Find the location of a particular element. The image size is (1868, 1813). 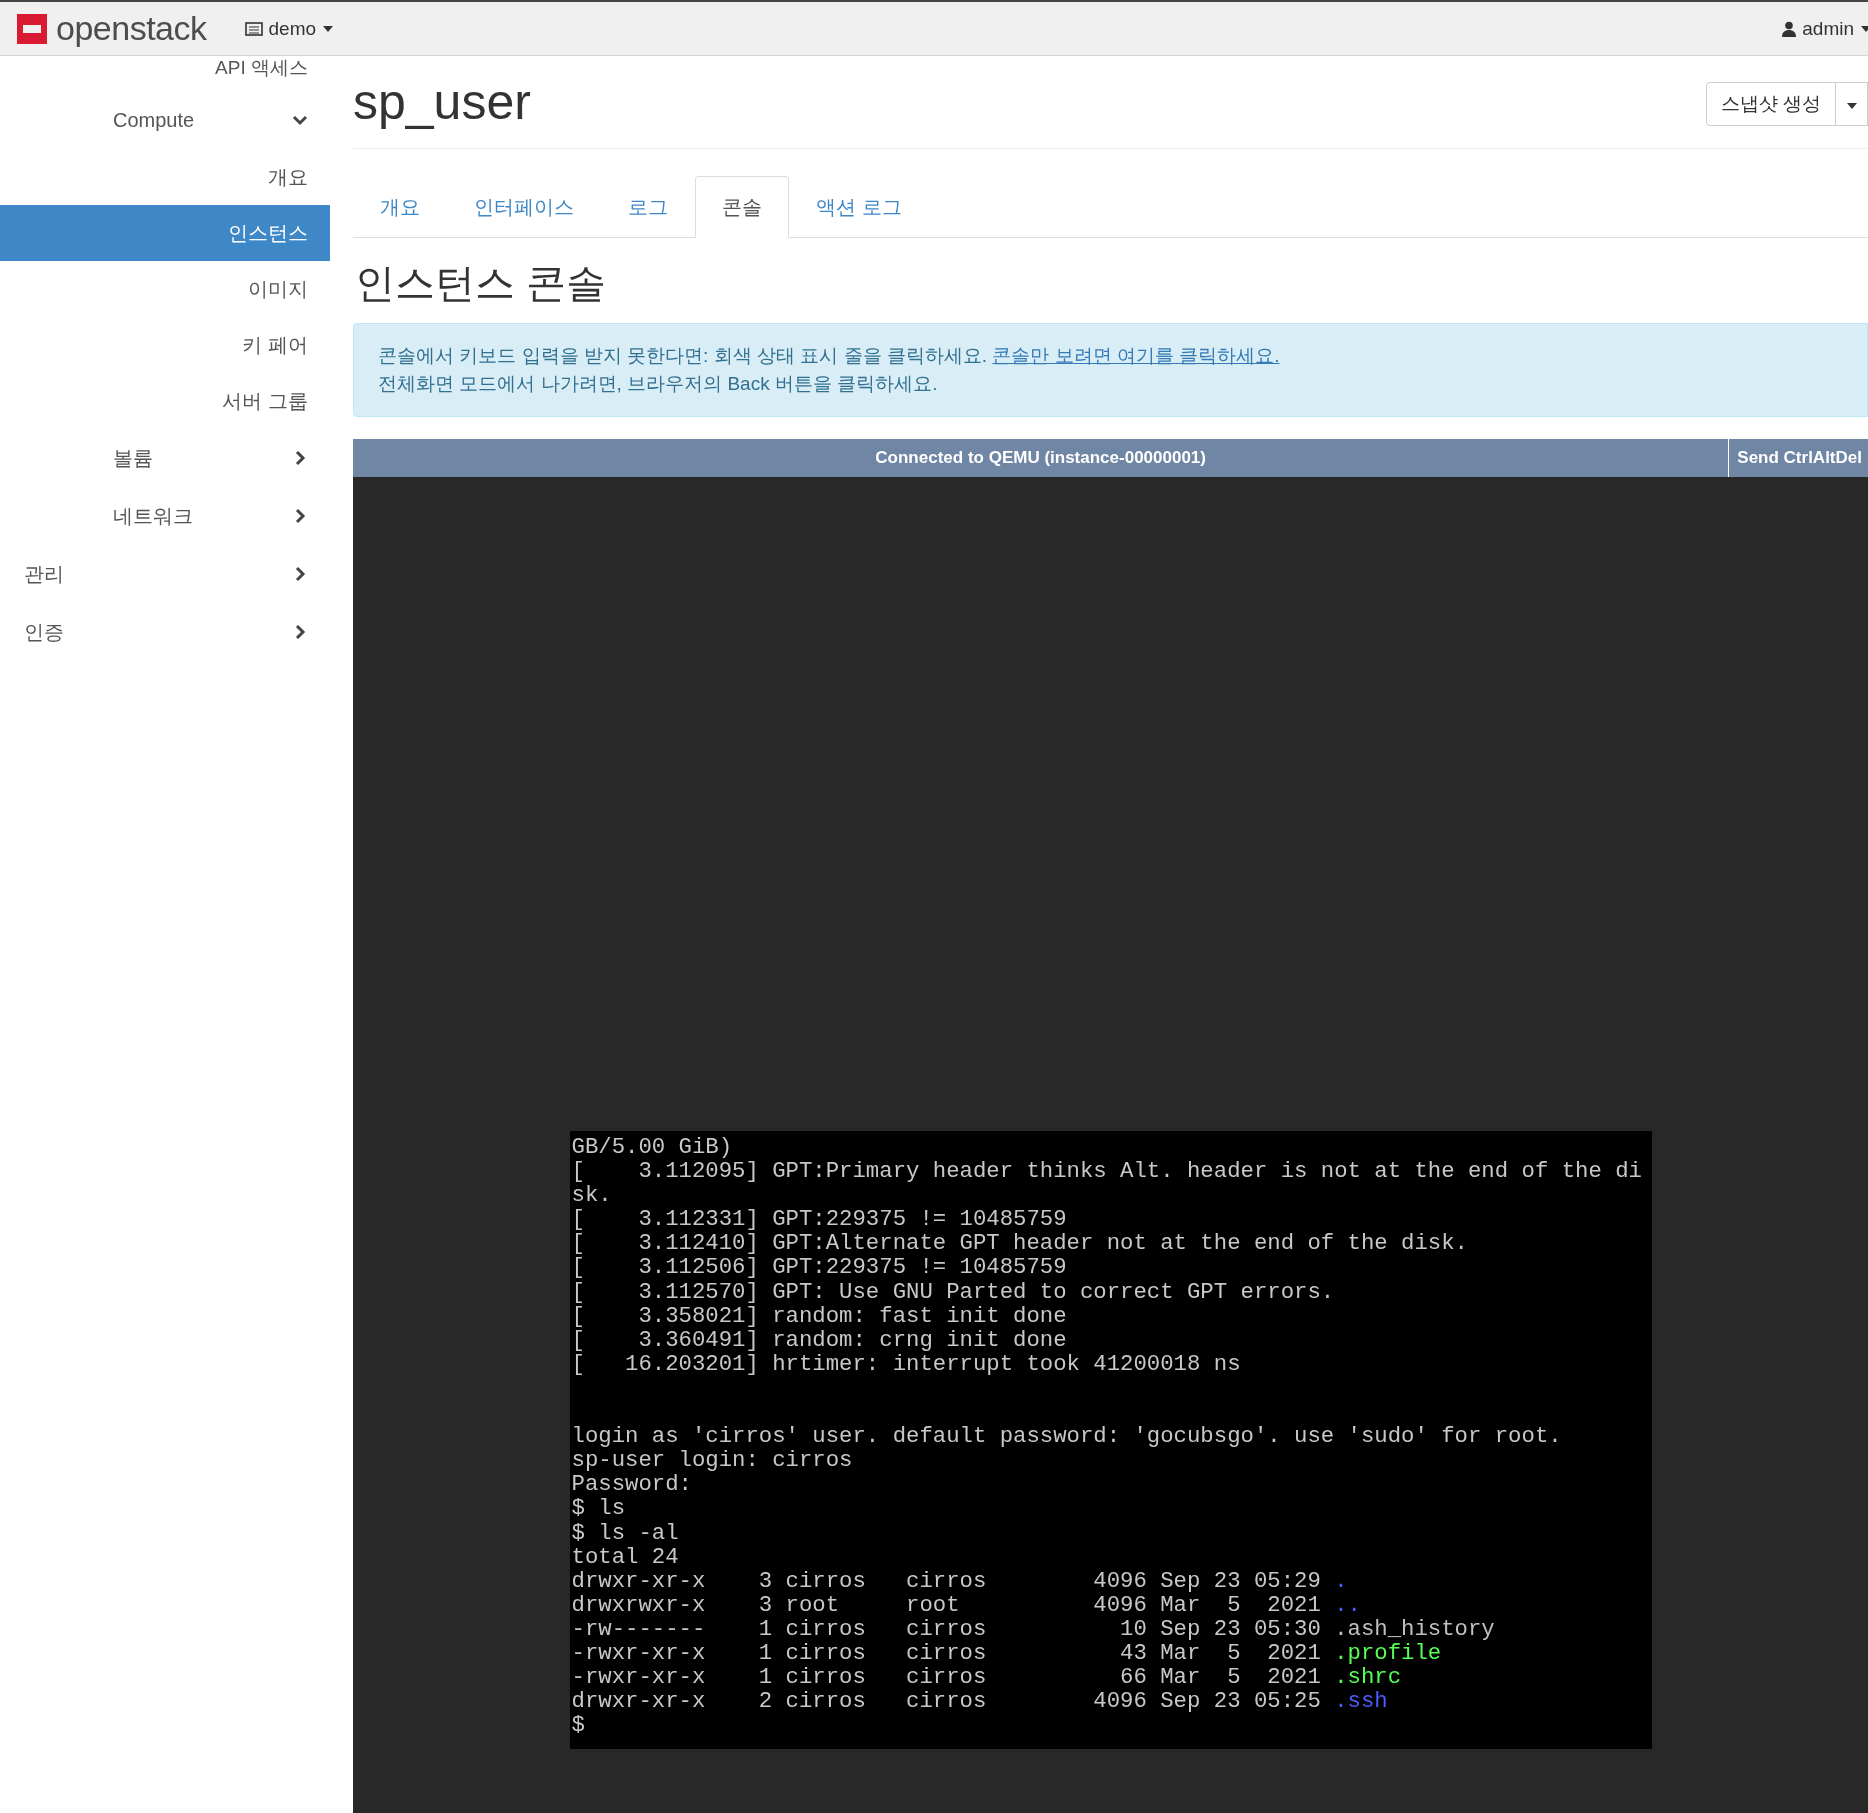

actions-dropdown-button is located at coordinates (1852, 104).